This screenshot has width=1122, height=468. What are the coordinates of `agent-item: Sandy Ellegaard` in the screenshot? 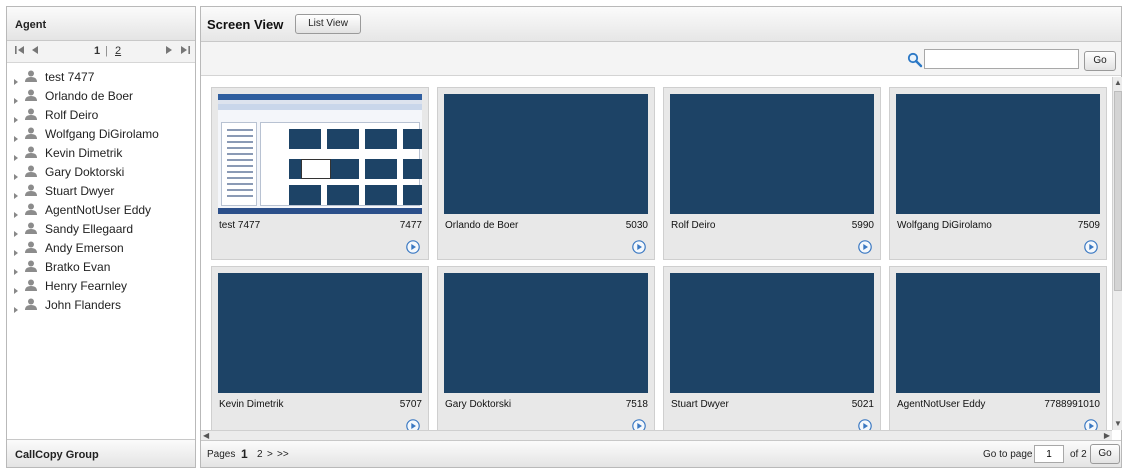 It's located at (101, 228).